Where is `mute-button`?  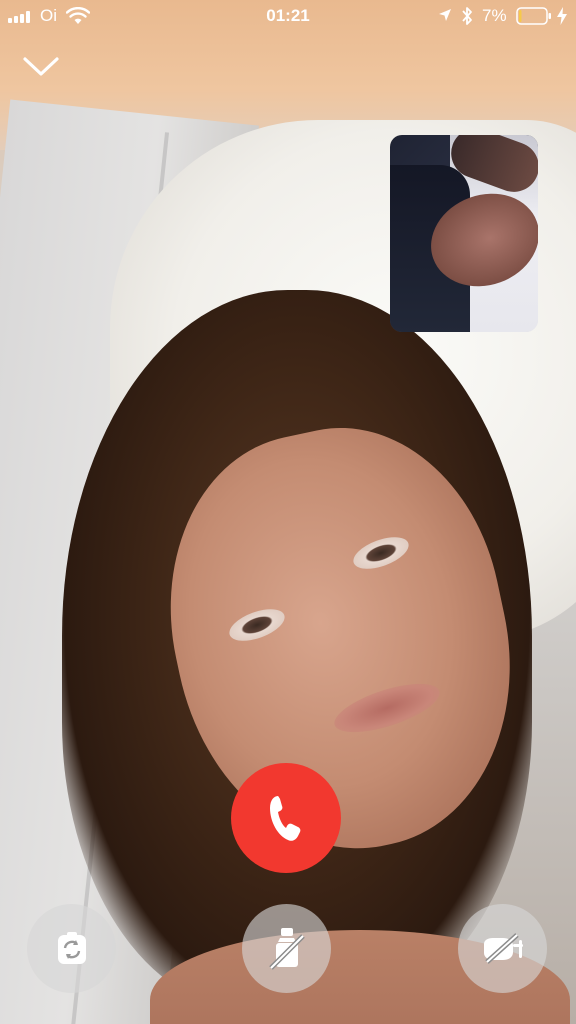 mute-button is located at coordinates (502, 948).